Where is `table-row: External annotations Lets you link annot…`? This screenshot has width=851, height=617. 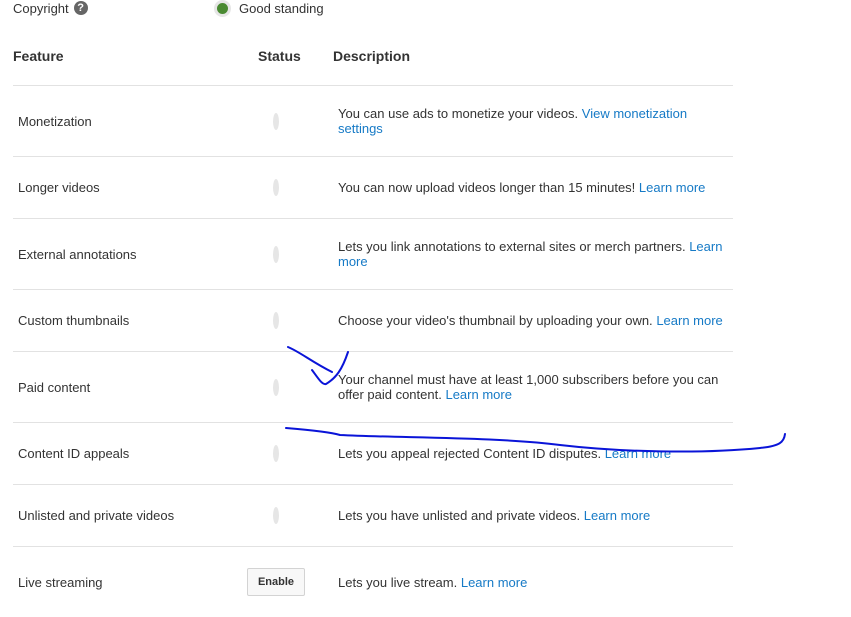
table-row: External annotations Lets you link annot… is located at coordinates (373, 254).